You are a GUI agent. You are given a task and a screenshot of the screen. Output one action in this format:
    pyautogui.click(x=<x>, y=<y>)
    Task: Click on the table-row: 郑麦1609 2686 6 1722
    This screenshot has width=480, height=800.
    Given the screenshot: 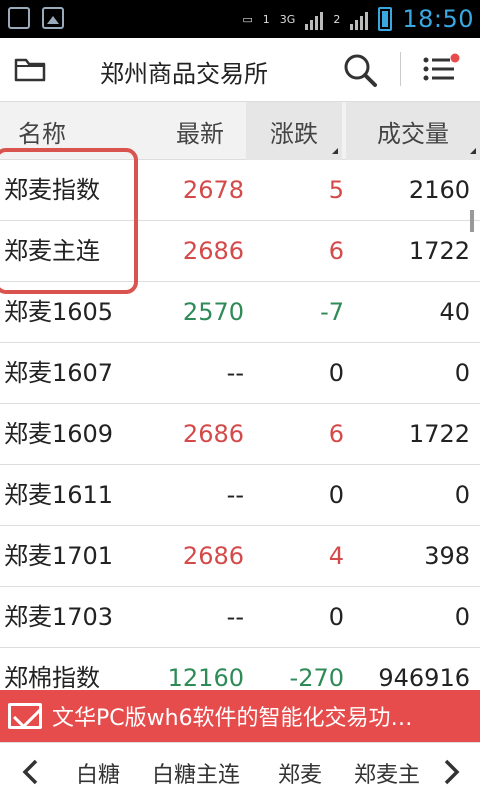 What is the action you would take?
    pyautogui.click(x=240, y=434)
    